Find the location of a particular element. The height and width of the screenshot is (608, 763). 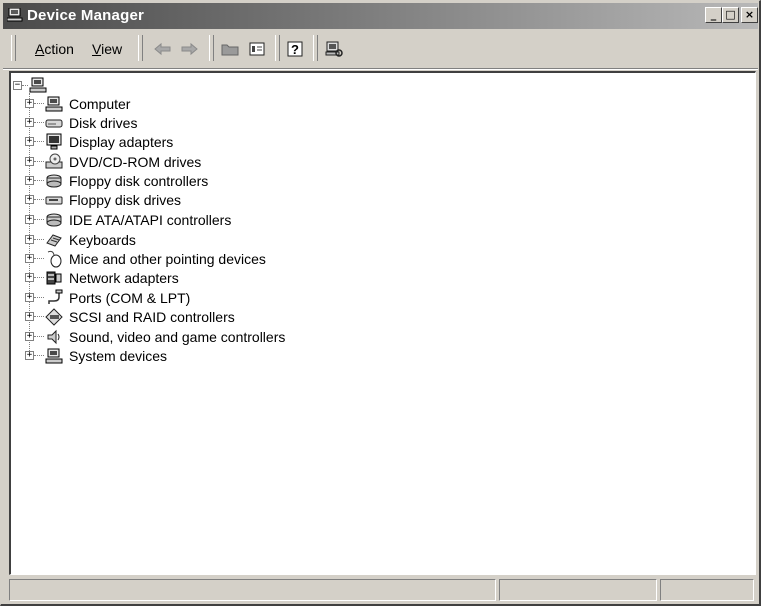

floppy-drive-icon is located at coordinates (54, 200).